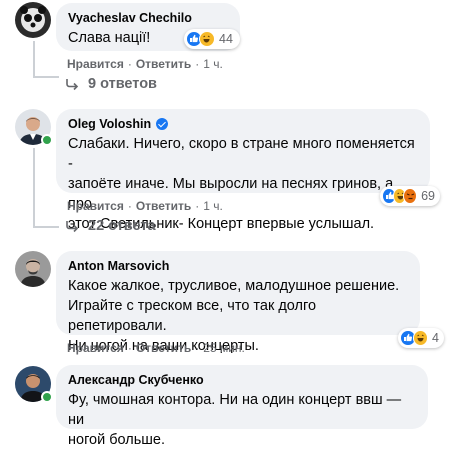  I want to click on comment-actions: Нравится · Ответить · 25 мин., so click(156, 348).